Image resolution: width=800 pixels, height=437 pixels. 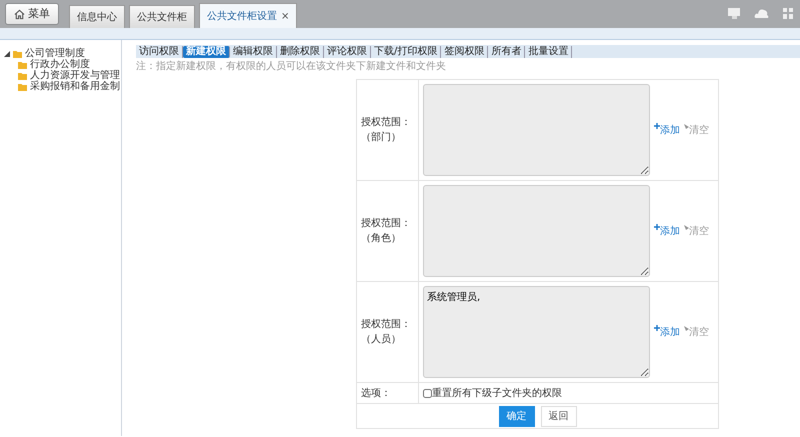 What do you see at coordinates (548, 52) in the screenshot?
I see `permission-tab: 批量设置` at bounding box center [548, 52].